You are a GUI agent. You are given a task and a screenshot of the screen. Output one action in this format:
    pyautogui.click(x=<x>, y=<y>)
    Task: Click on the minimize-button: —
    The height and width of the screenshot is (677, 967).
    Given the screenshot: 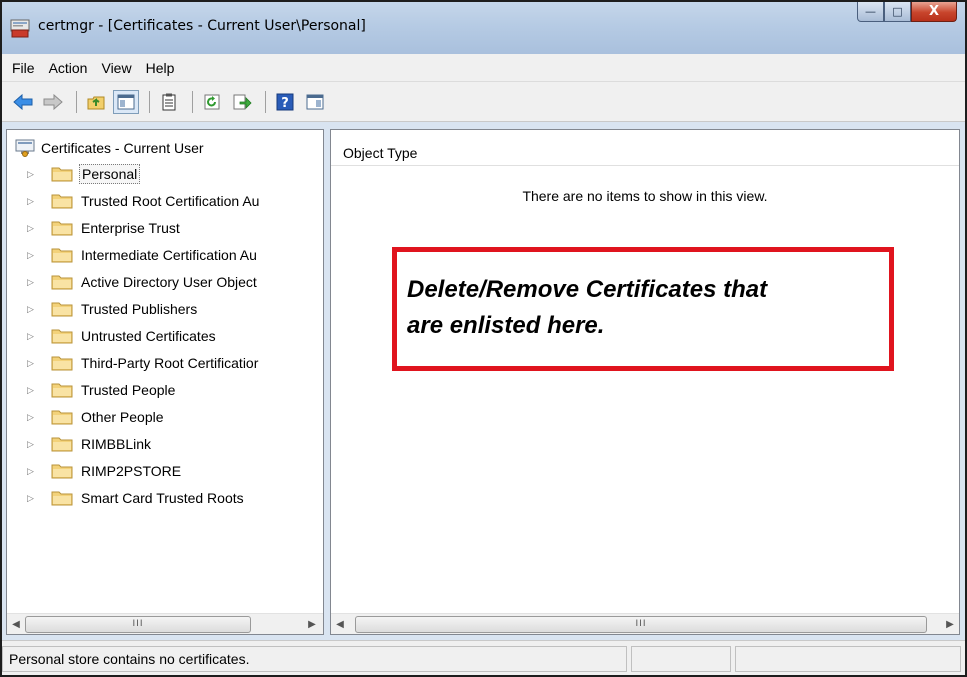 What is the action you would take?
    pyautogui.click(x=870, y=12)
    